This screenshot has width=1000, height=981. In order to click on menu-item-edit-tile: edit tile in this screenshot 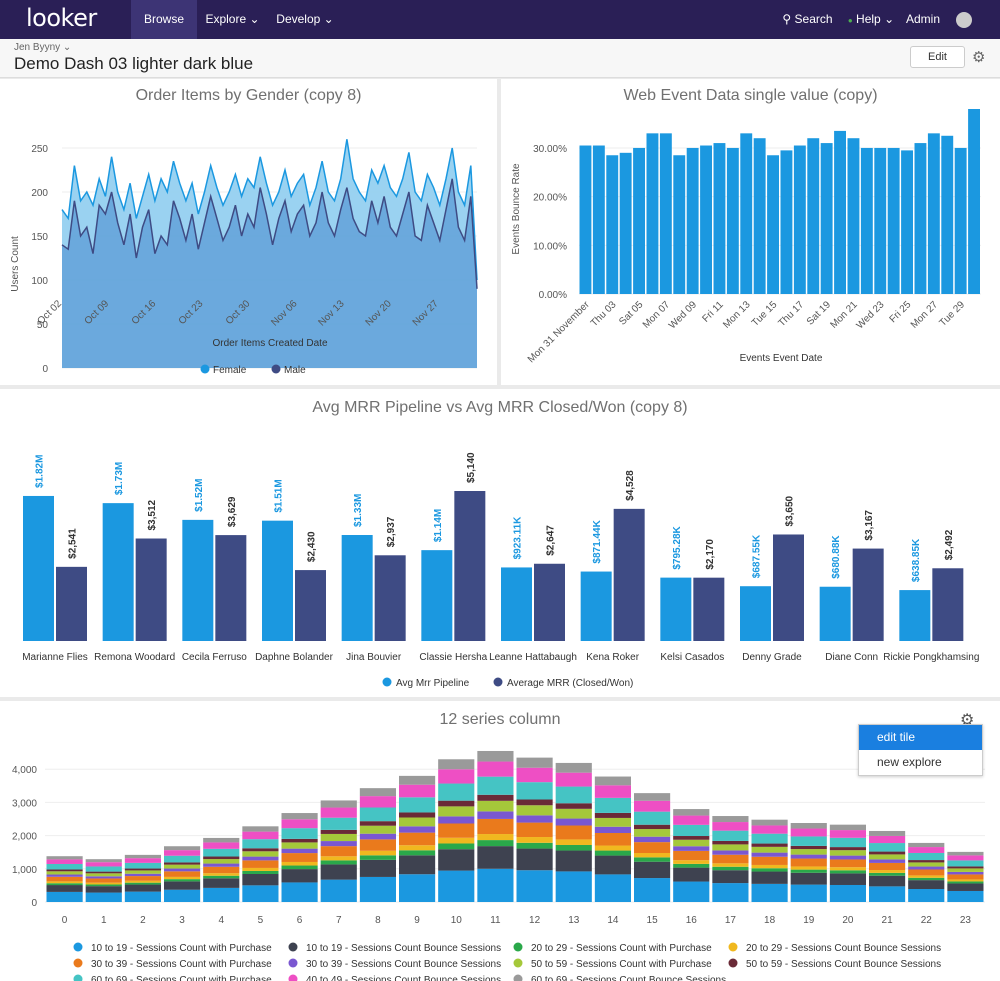, I will do `click(920, 737)`.